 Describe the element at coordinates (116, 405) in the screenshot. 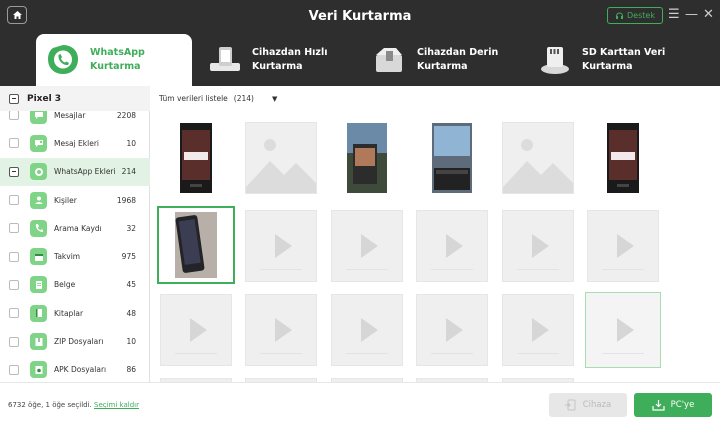

I see `clear-selection-link: Seçimi kaldır` at that location.